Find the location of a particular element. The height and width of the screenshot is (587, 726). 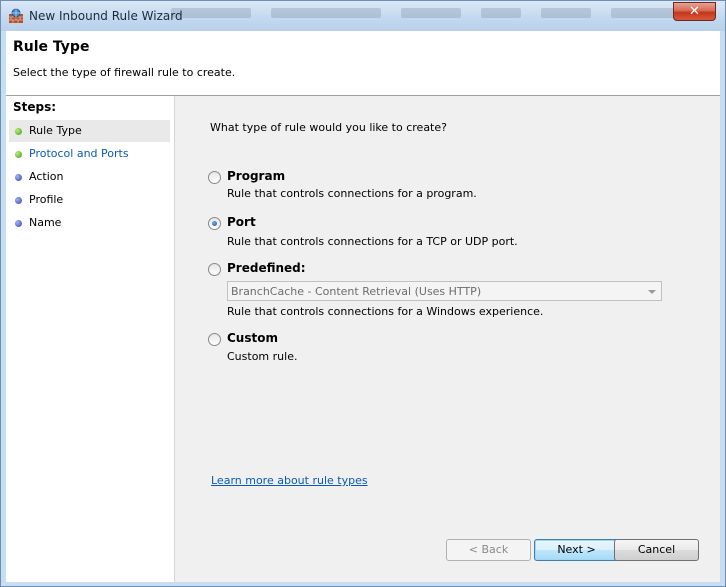

step-protocol-and-ports: Protocol and Ports is located at coordinates (89, 154).